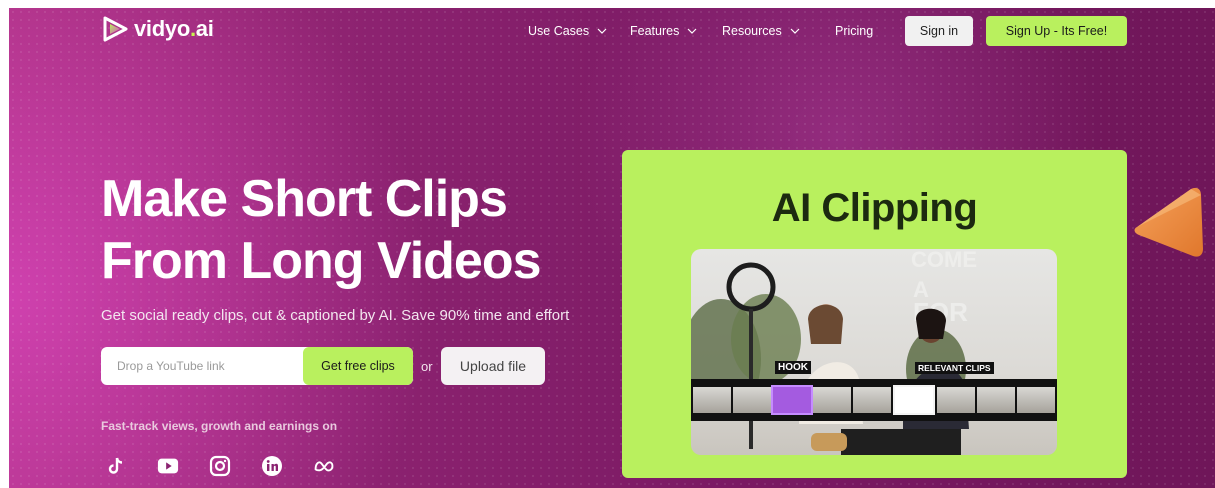 This screenshot has height=488, width=1215. Describe the element at coordinates (793, 367) in the screenshot. I see `hook-label: HOOK` at that location.